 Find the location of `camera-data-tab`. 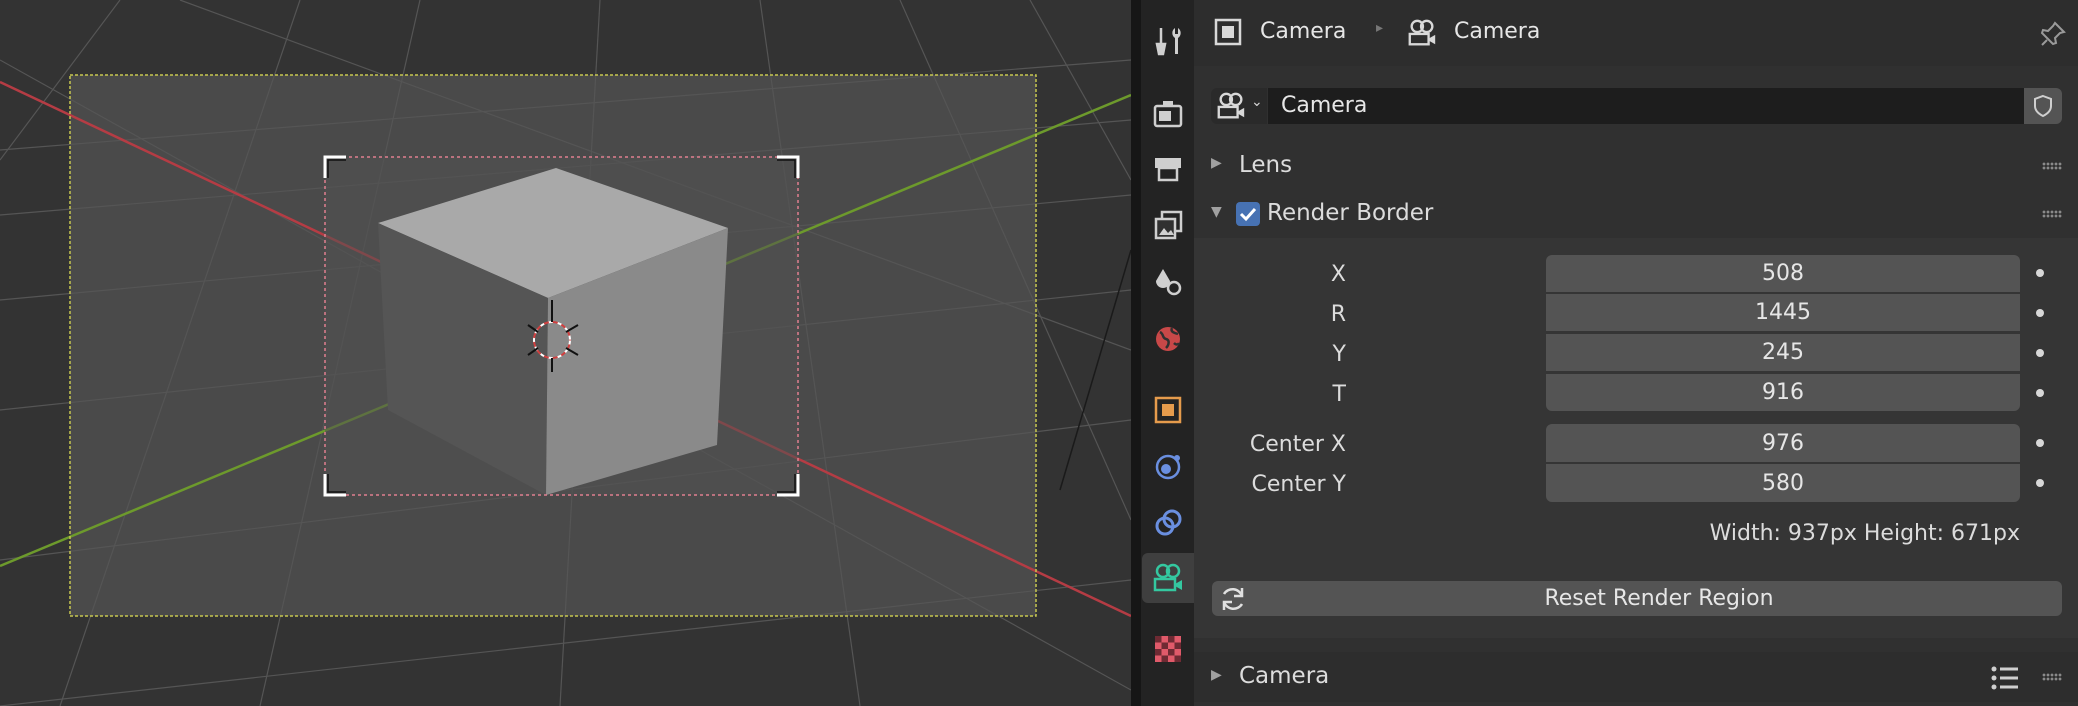

camera-data-tab is located at coordinates (1168, 578).